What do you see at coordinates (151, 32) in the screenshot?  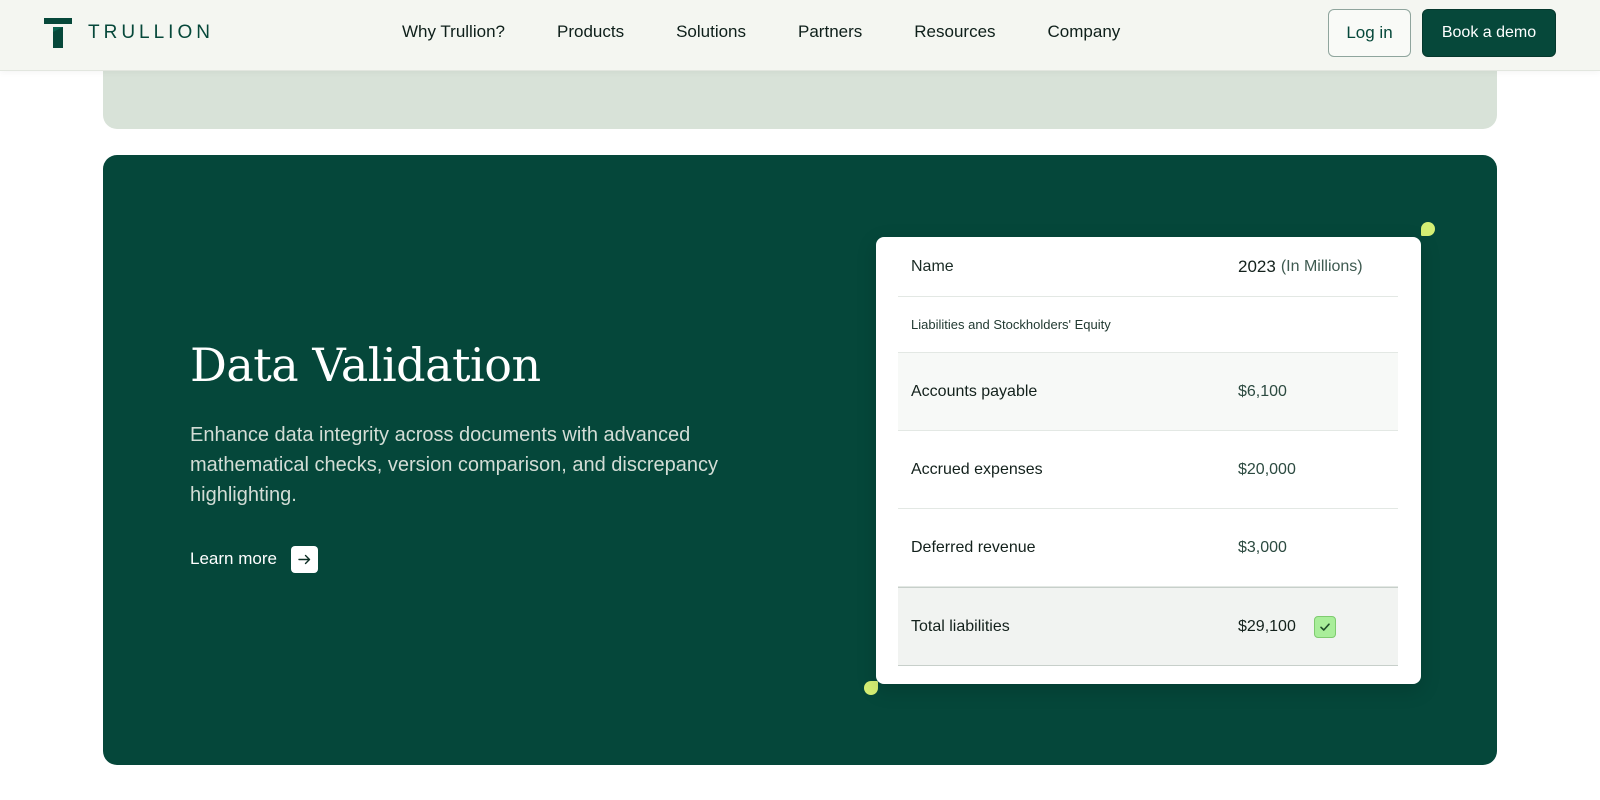 I see `logo-wordmark: TRULLION` at bounding box center [151, 32].